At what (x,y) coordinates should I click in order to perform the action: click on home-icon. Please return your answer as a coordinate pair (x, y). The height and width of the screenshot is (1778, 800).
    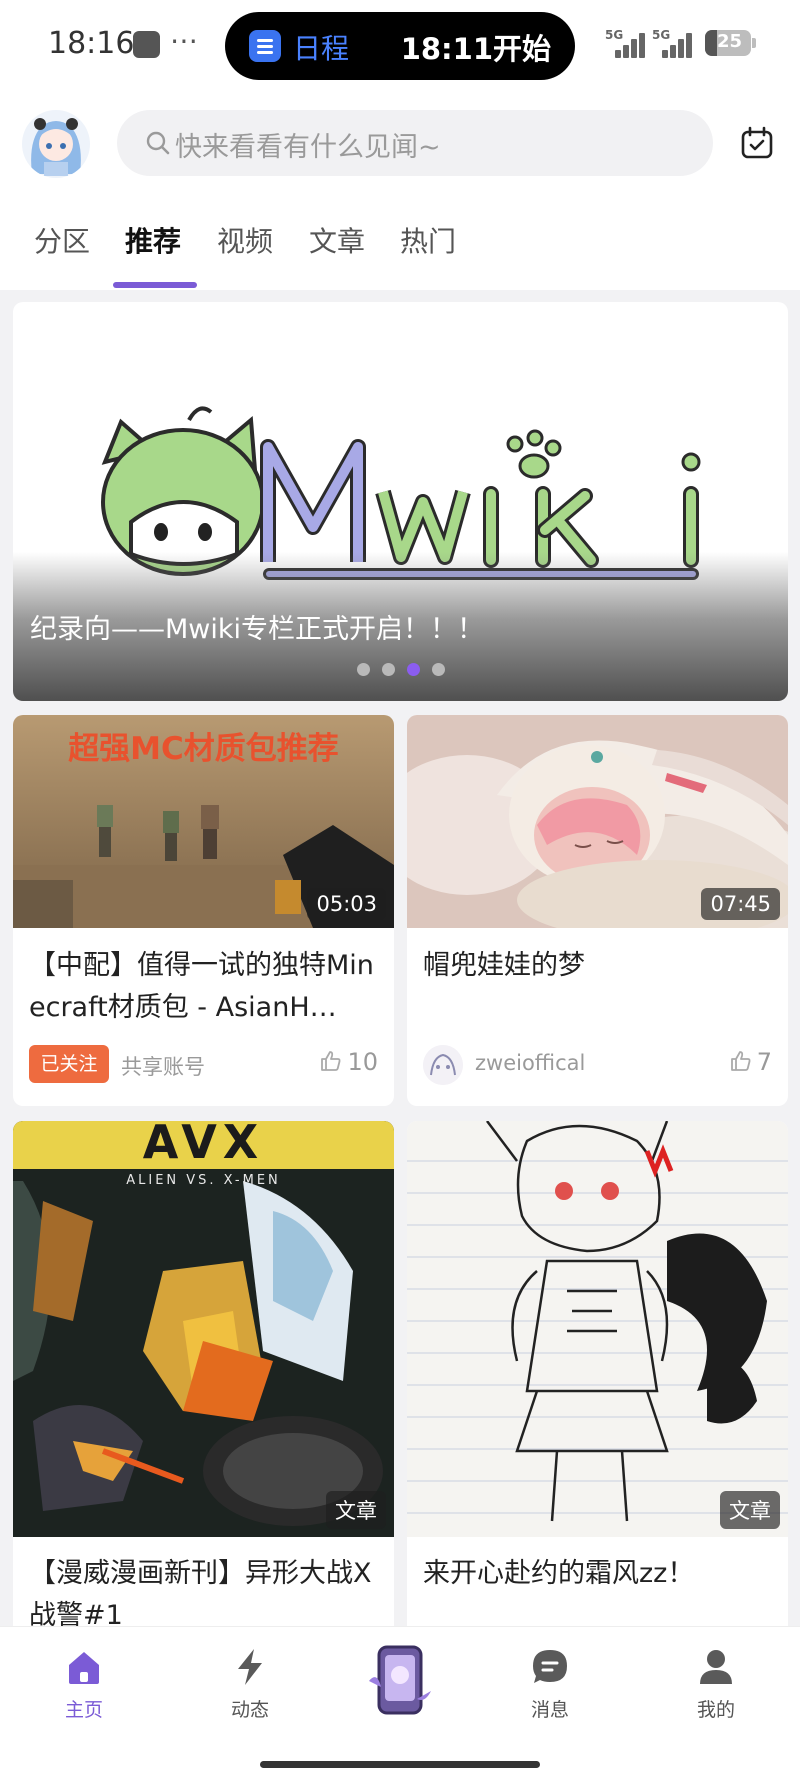
    Looking at the image, I should click on (84, 1668).